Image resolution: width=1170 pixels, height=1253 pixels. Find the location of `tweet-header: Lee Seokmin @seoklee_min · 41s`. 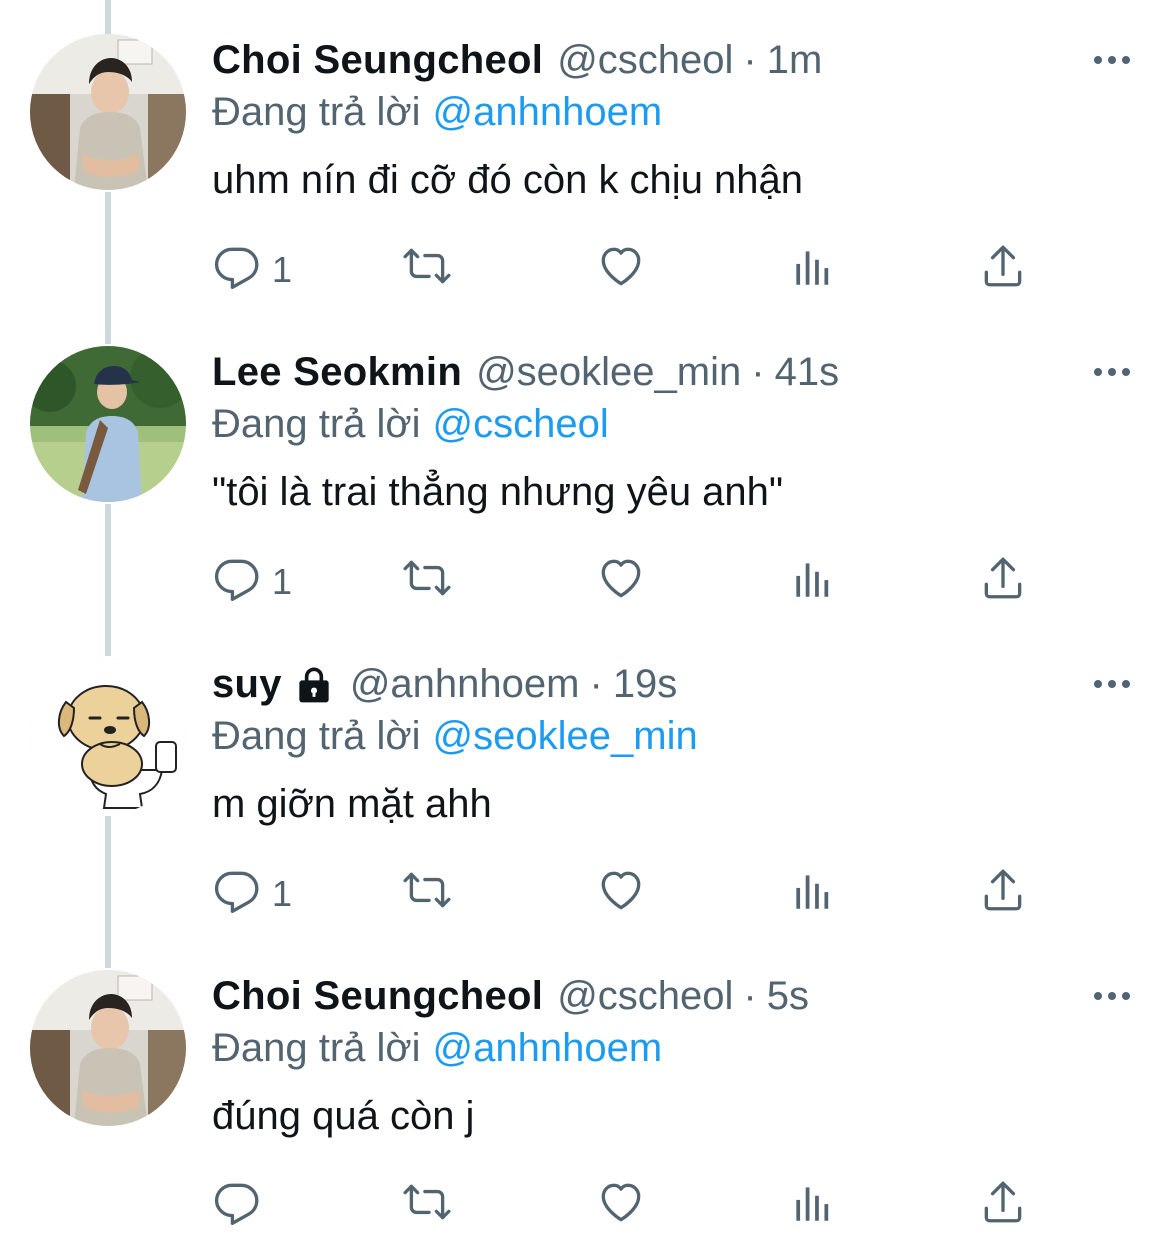

tweet-header: Lee Seokmin @seoklee_min · 41s is located at coordinates (525, 372).